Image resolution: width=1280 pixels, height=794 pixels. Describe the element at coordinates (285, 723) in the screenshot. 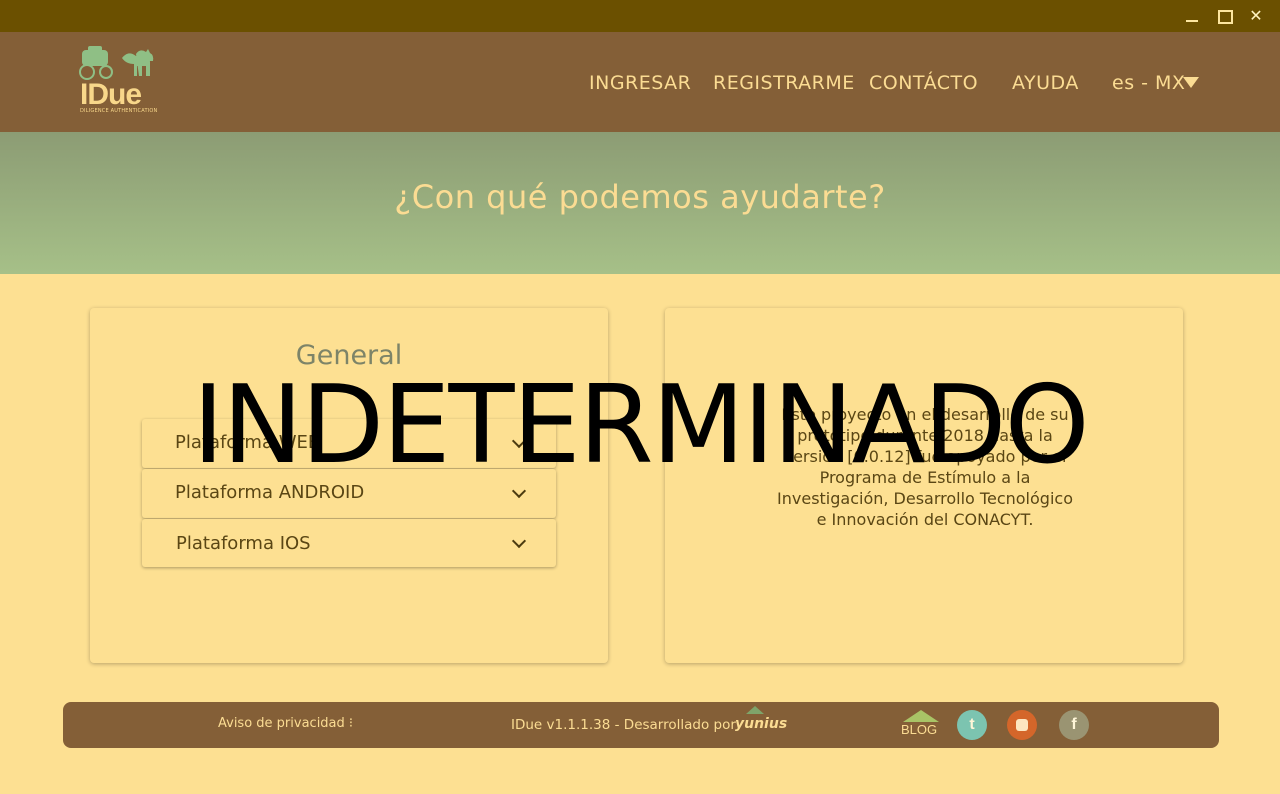

I see `privacy-notice-link: Aviso de privacidad ⁝` at that location.